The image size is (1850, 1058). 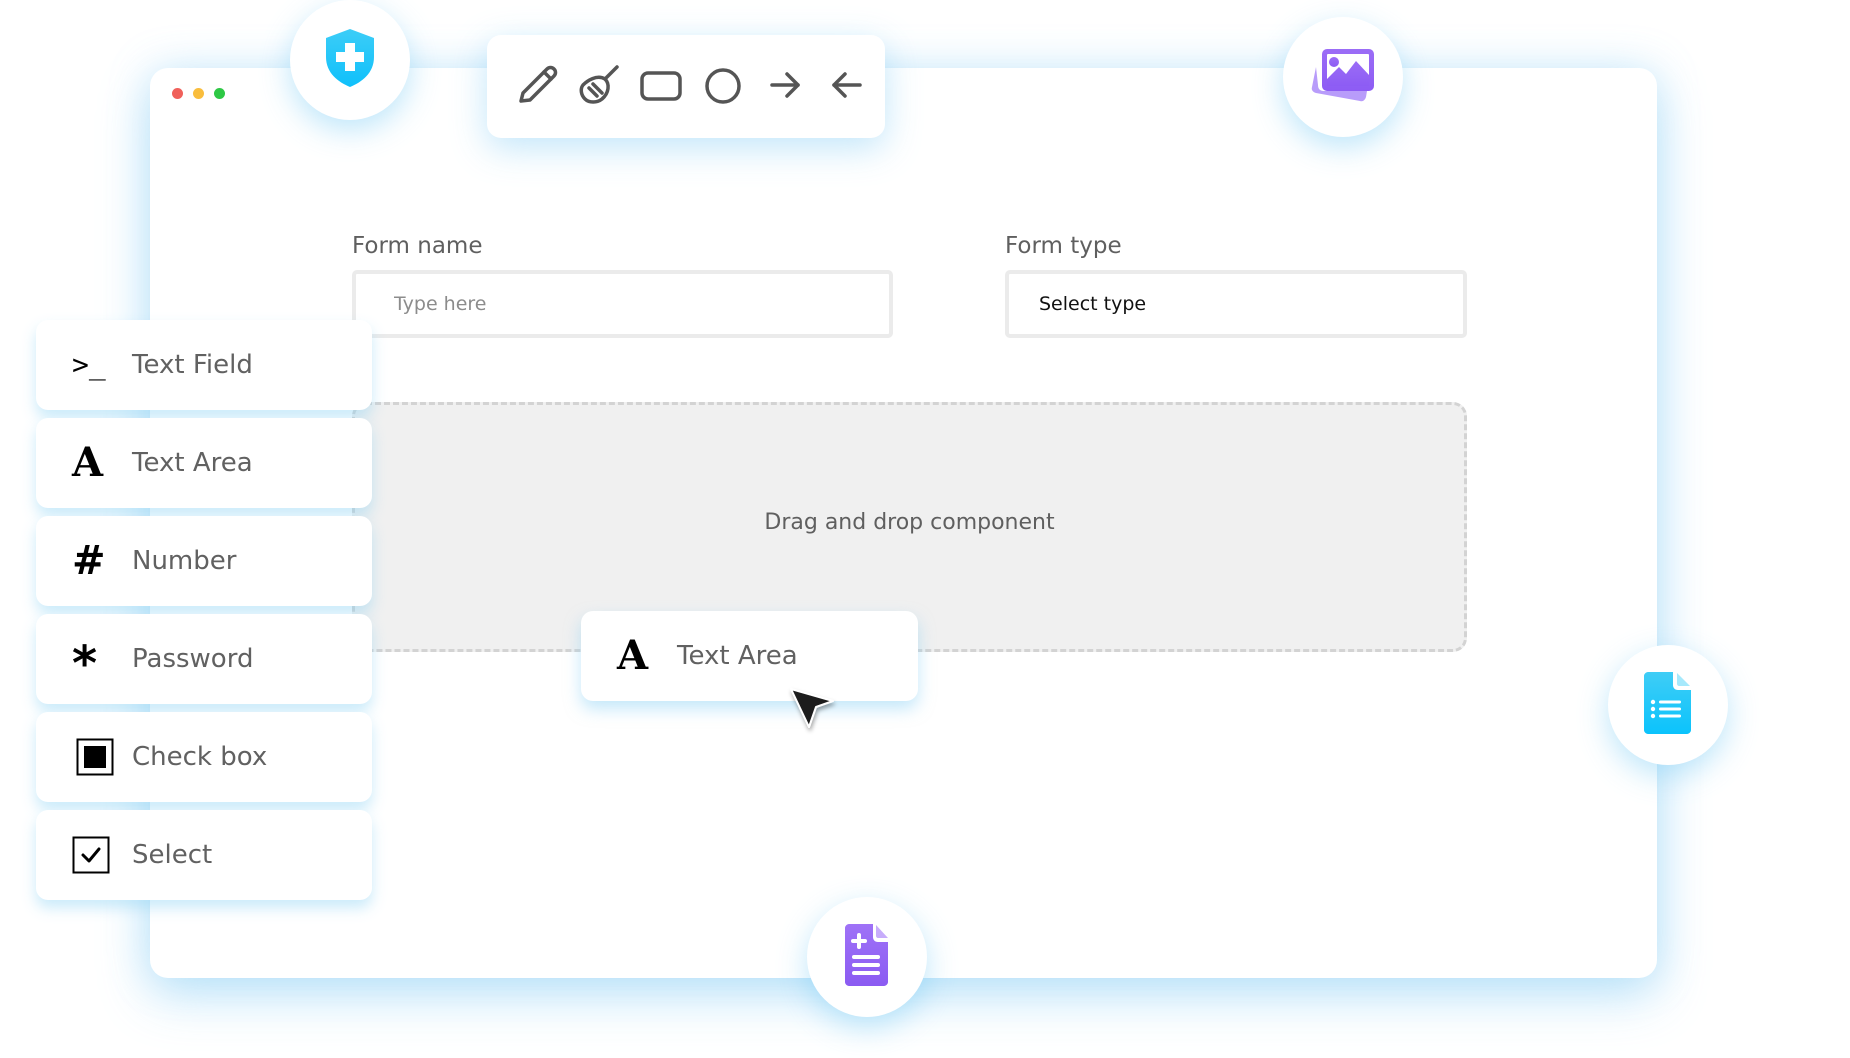 What do you see at coordinates (193, 659) in the screenshot?
I see `component-label: Password` at bounding box center [193, 659].